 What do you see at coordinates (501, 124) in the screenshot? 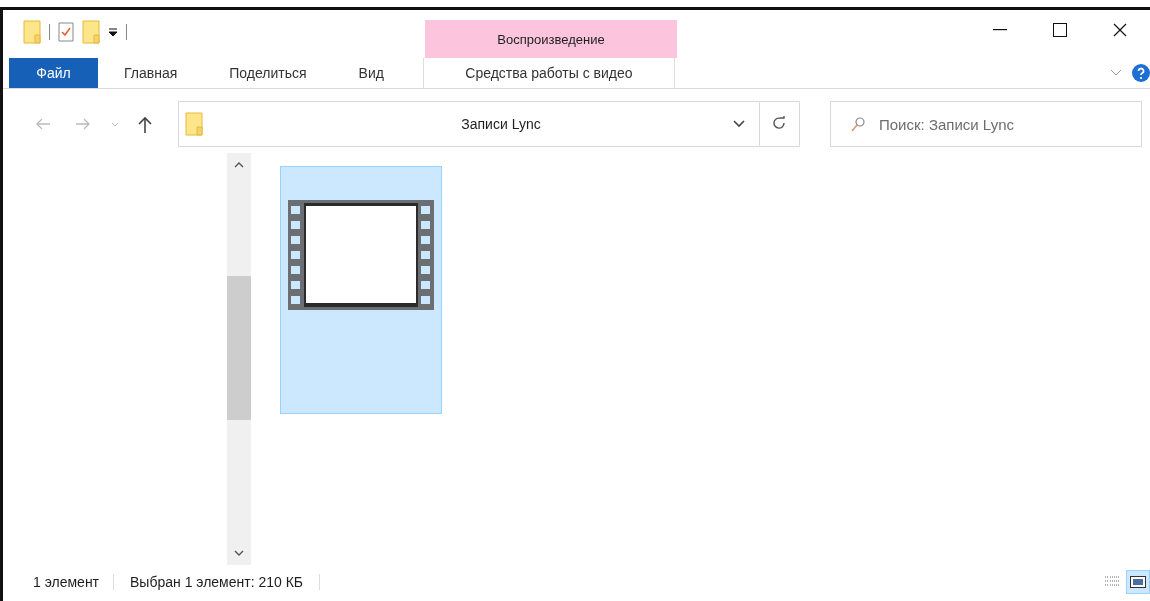
I see `address-path: Записи Lync` at bounding box center [501, 124].